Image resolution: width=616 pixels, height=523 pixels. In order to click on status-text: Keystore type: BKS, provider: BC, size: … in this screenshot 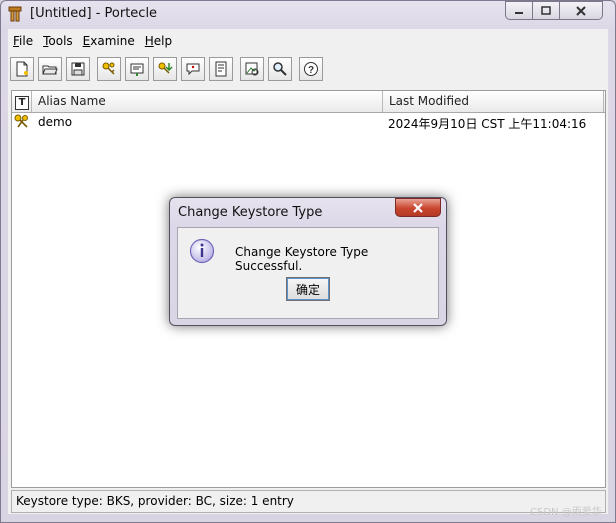, I will do `click(155, 501)`.